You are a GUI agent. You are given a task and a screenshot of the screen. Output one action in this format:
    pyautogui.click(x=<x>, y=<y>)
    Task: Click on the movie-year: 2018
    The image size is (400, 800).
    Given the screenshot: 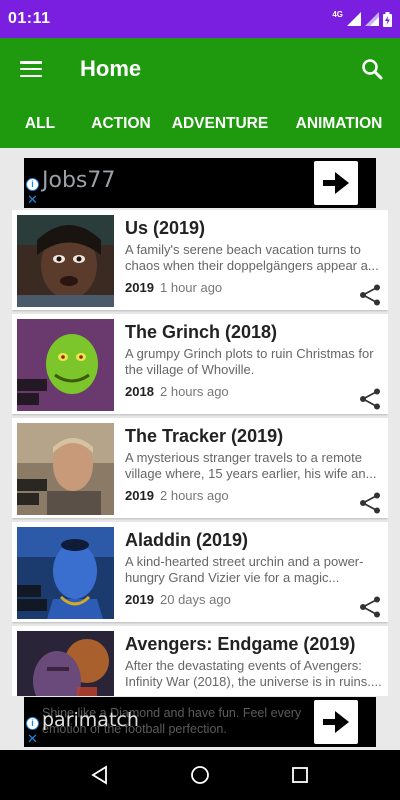 What is the action you would take?
    pyautogui.click(x=139, y=391)
    